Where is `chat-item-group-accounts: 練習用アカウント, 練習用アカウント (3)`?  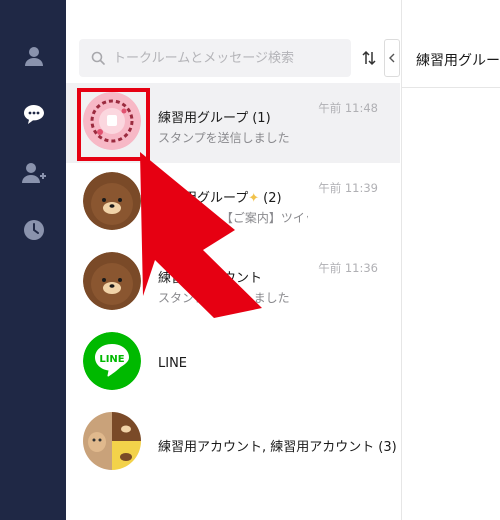
chat-item-group-accounts: 練習用アカウント, 練習用アカウント (3) is located at coordinates (233, 443).